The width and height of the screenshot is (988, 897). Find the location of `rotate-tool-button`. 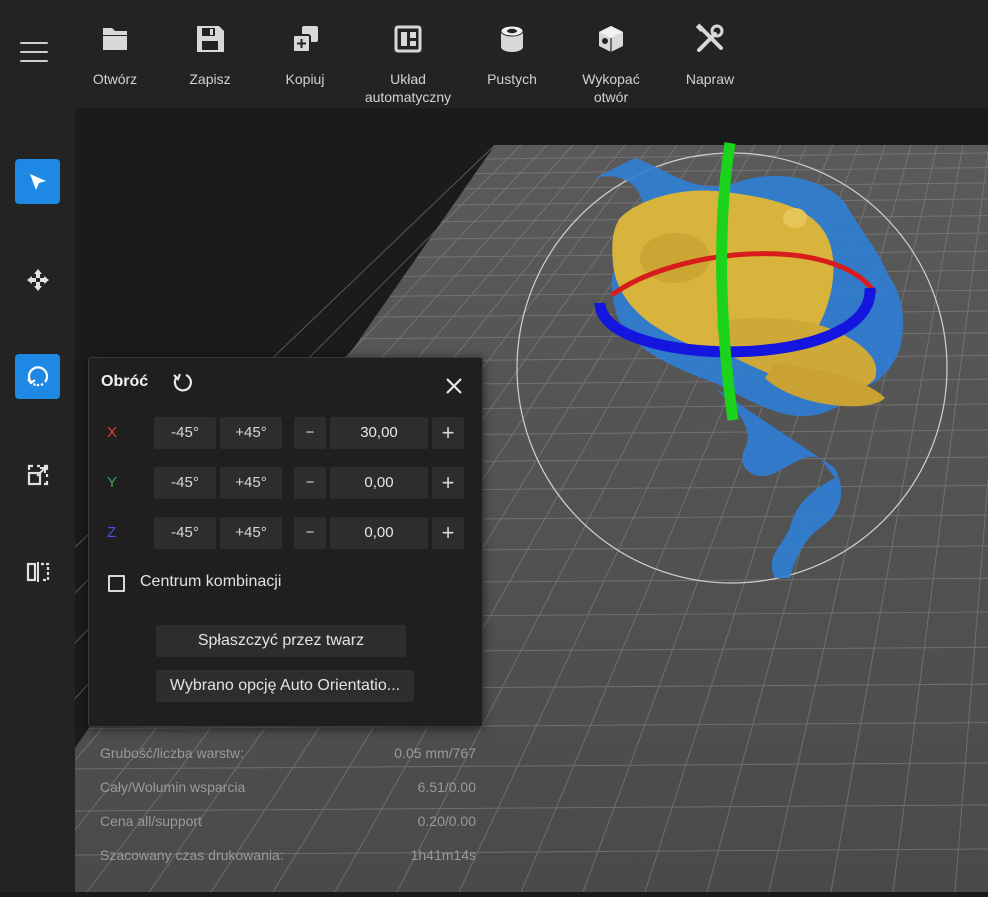

rotate-tool-button is located at coordinates (37, 376).